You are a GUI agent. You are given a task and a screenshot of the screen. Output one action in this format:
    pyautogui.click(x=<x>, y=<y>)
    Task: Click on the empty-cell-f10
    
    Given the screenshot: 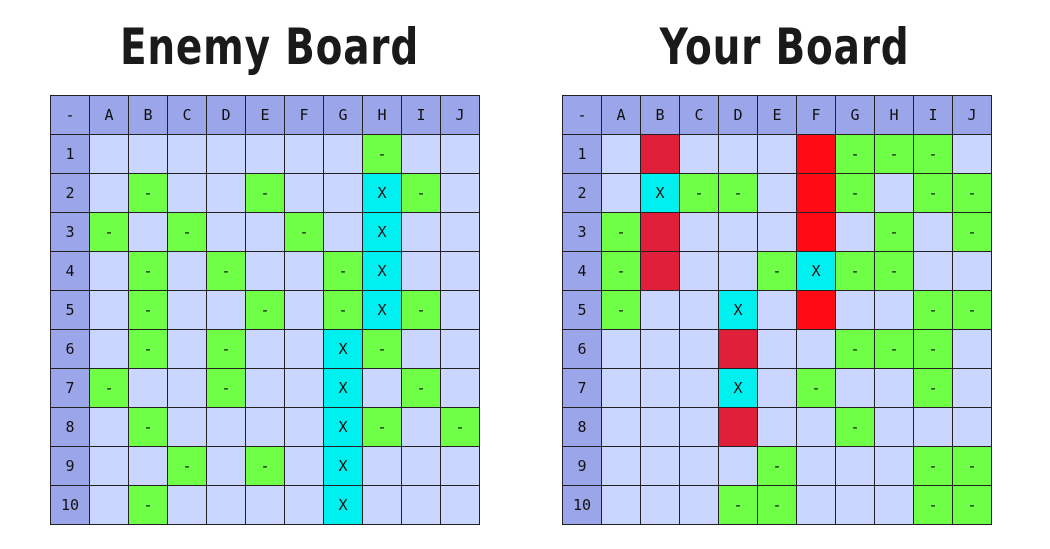 What is the action you would take?
    pyautogui.click(x=304, y=505)
    